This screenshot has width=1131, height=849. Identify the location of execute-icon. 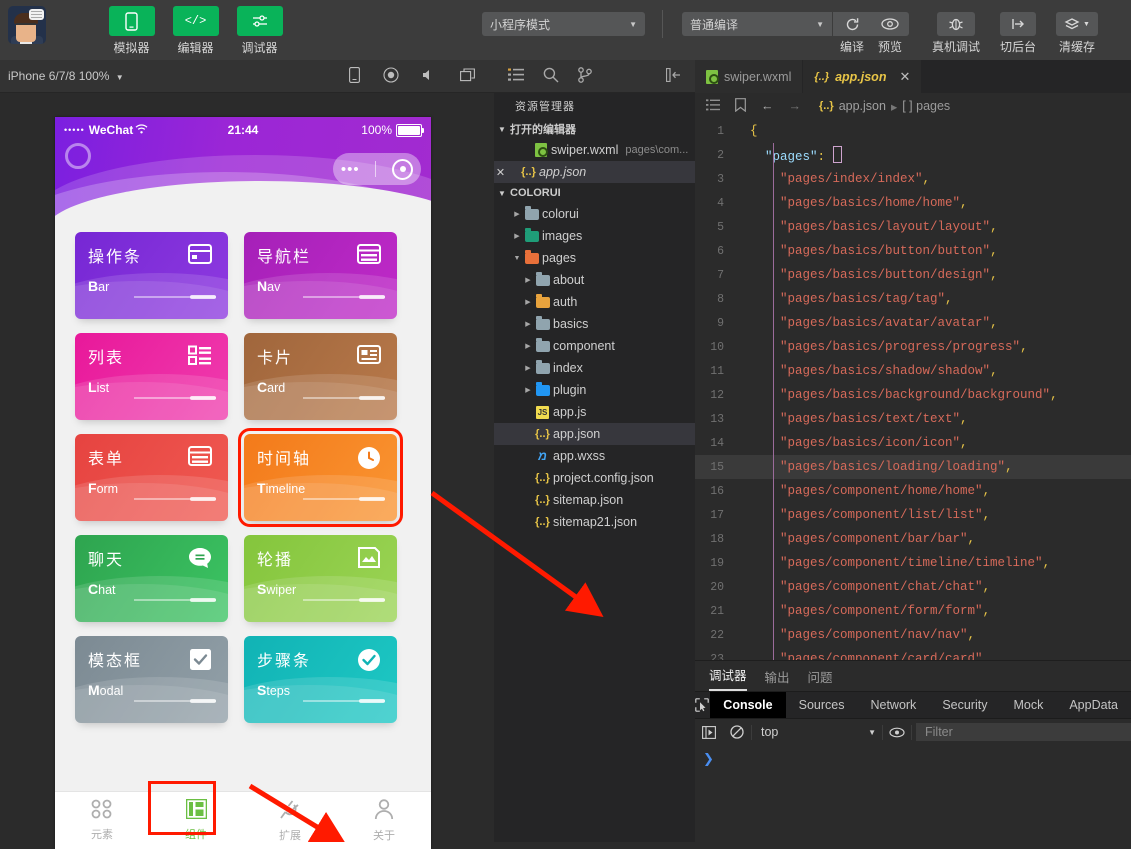
(709, 732).